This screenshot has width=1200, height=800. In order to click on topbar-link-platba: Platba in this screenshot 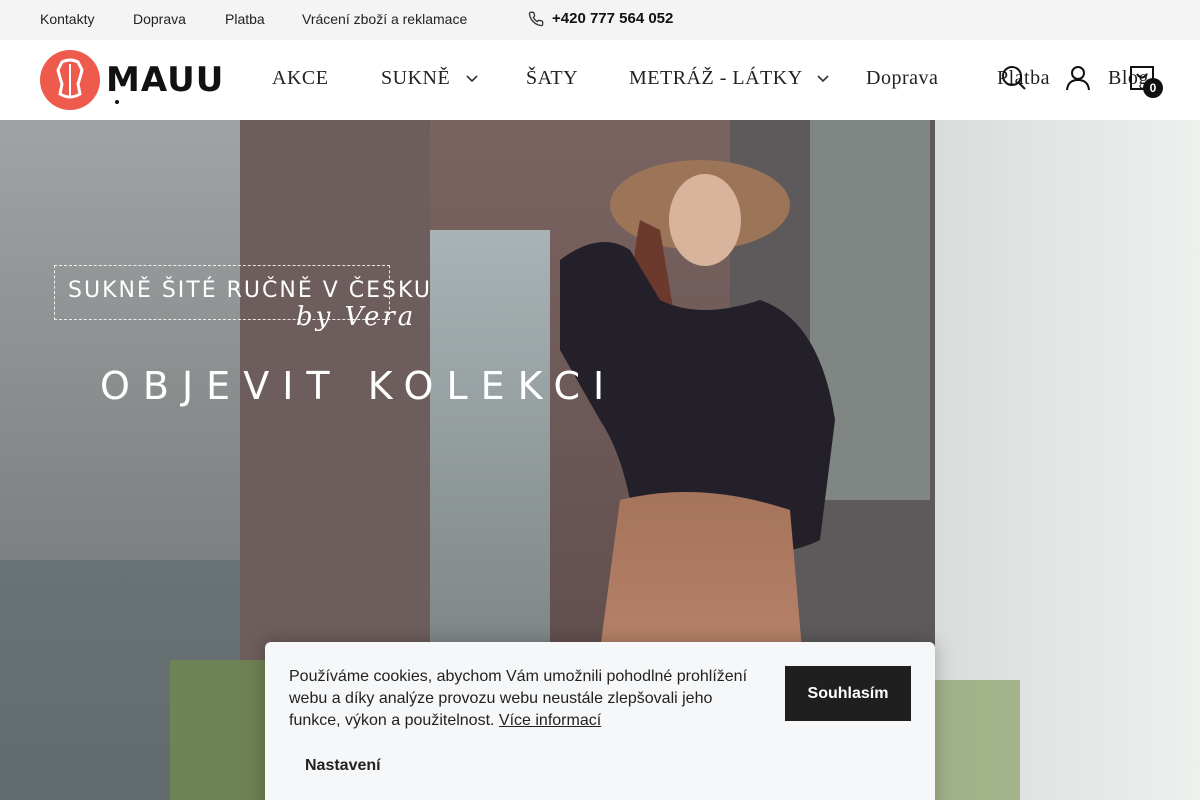, I will do `click(245, 19)`.